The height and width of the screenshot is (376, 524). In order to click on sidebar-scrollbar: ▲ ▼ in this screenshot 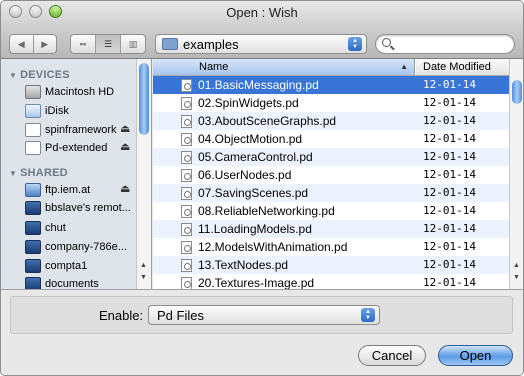, I will do `click(143, 174)`.